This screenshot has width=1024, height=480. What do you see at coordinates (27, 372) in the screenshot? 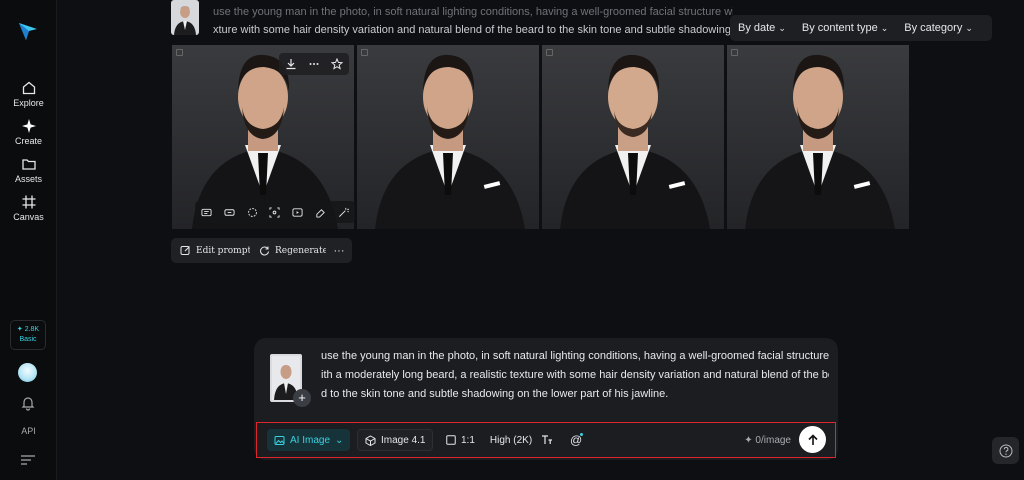
I see `avatar` at bounding box center [27, 372].